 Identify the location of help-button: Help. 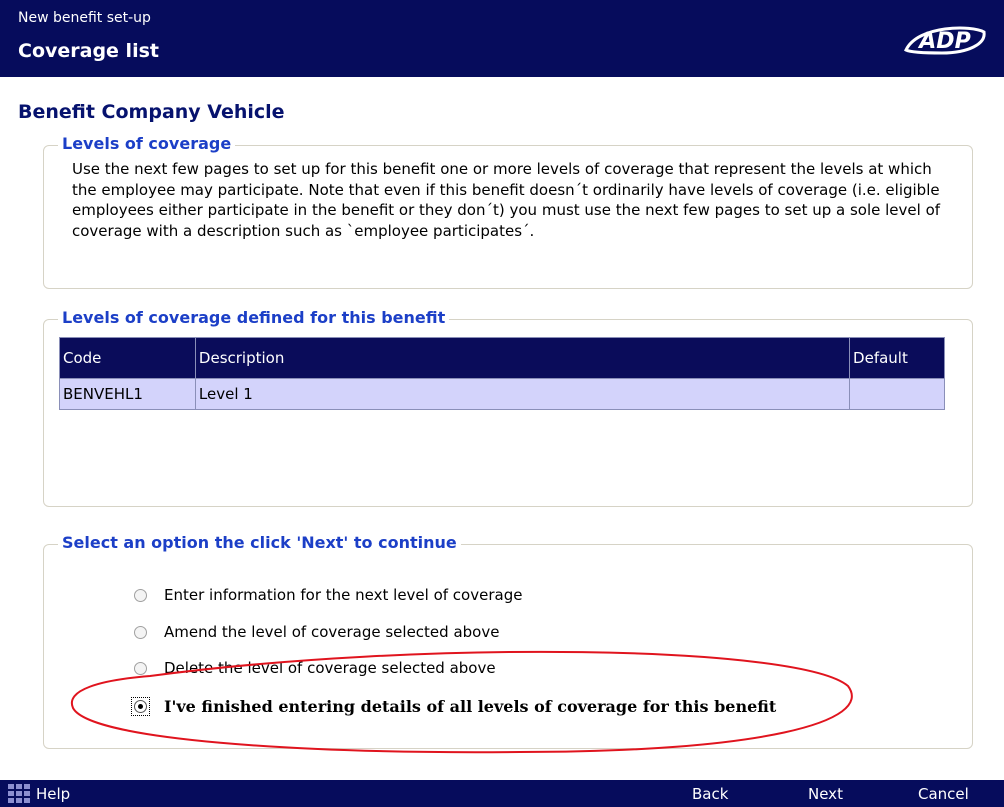
(53, 794).